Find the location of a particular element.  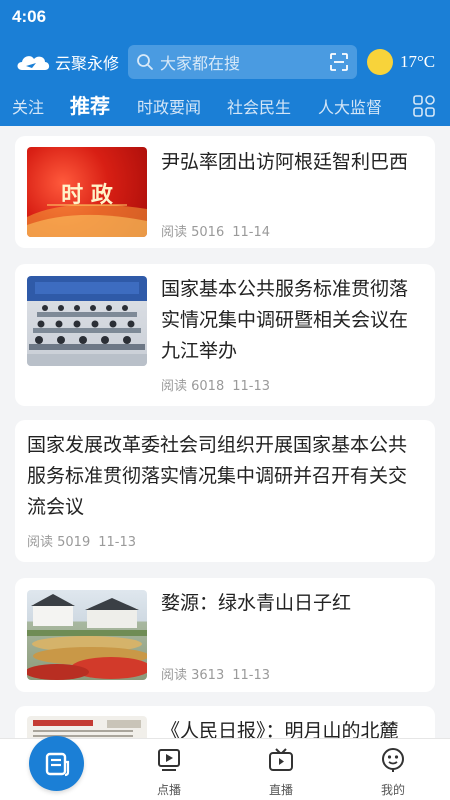

thumbnail-label: 时 政 is located at coordinates (87, 195).